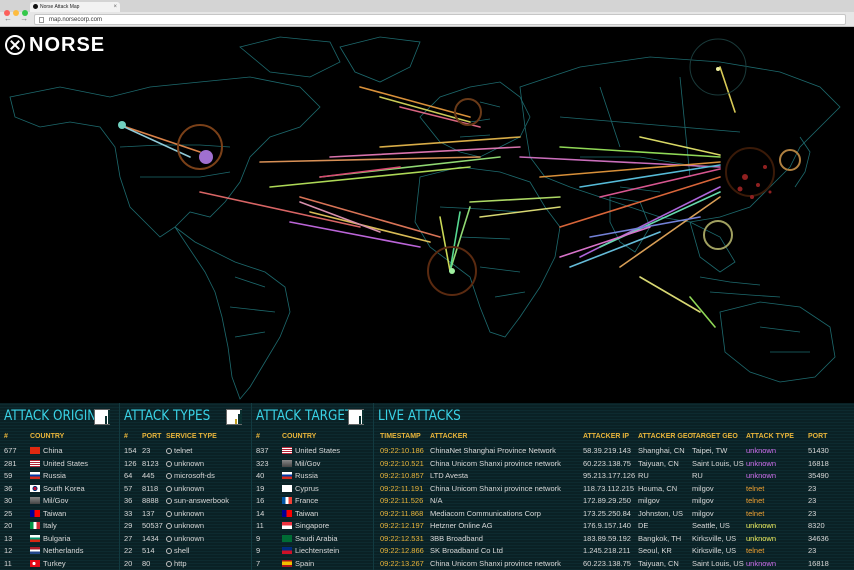 This screenshot has height=570, width=854. What do you see at coordinates (493, 450) in the screenshot?
I see `live-attacker: ChinaNet Shanghai Province Network` at bounding box center [493, 450].